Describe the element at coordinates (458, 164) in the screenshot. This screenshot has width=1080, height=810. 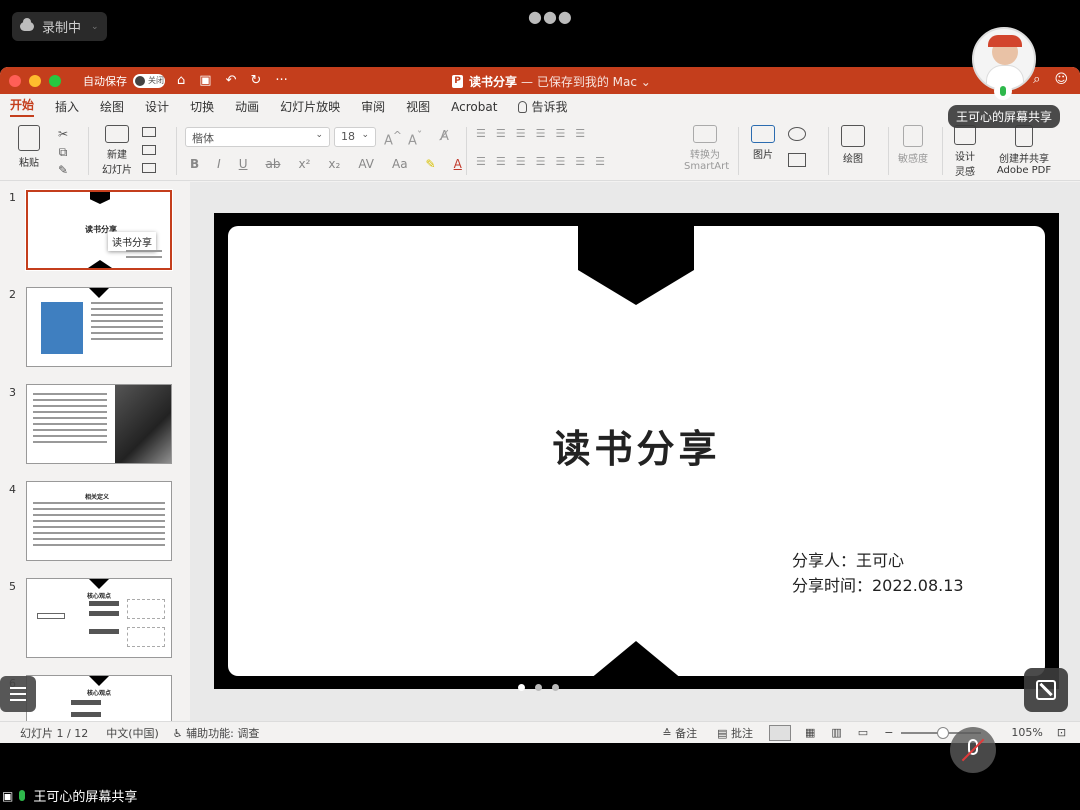
I see `font-color-icon: A` at that location.